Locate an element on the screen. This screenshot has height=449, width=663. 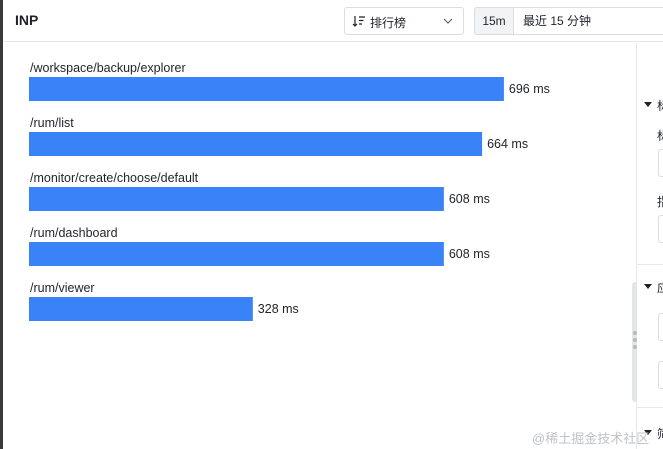
bar-value-label: 696 ms is located at coordinates (529, 89).